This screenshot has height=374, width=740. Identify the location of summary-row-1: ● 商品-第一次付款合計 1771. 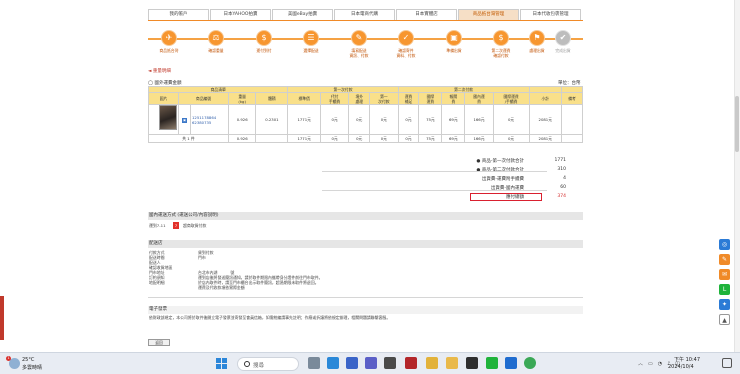
(501, 162).